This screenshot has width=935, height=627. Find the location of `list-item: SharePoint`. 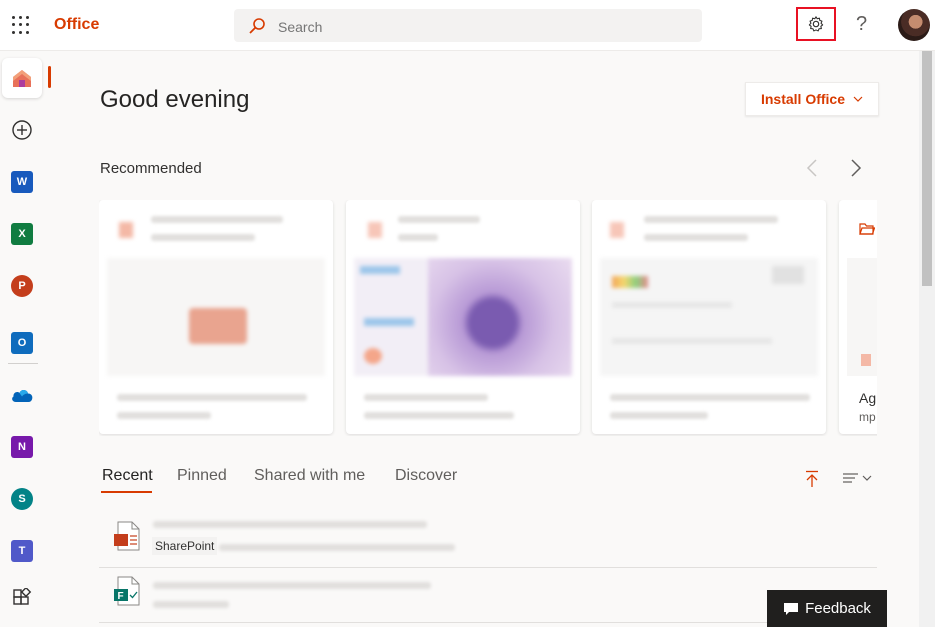

list-item: SharePoint is located at coordinates (488, 539).